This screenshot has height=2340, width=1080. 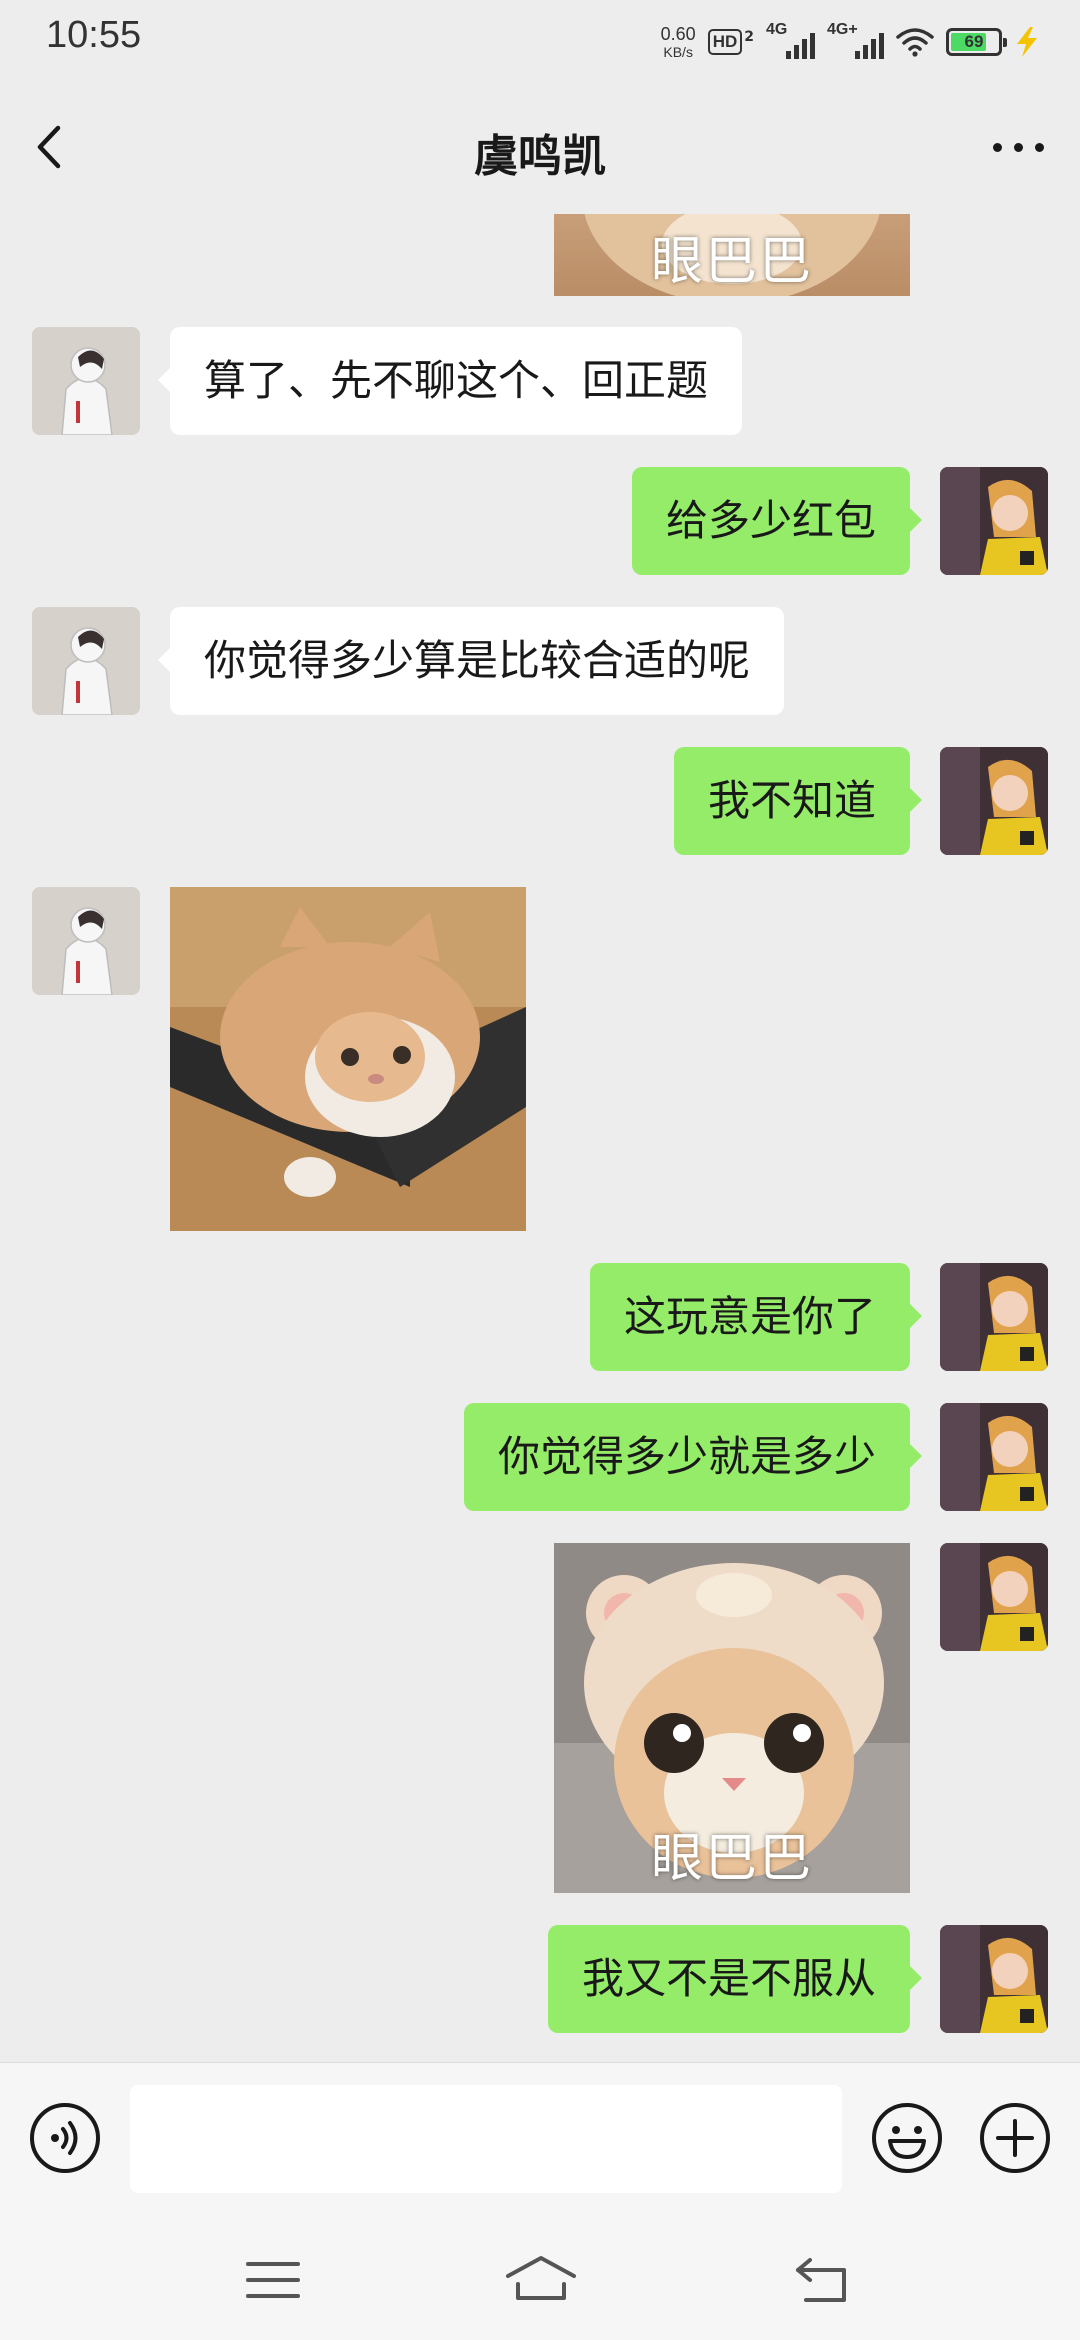 I want to click on status-icons: 0.60 KB/s HD 2 4G 4G+ 69, so click(x=850, y=42).